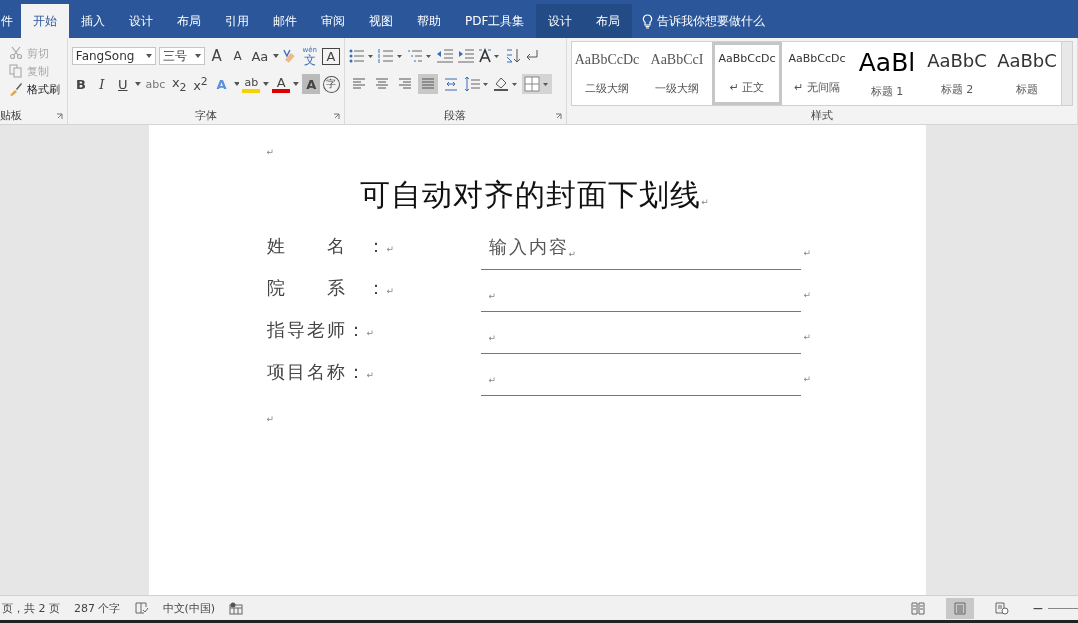 This screenshot has width=1078, height=623. Describe the element at coordinates (822, 115) in the screenshot. I see `group-label: 样式` at that location.